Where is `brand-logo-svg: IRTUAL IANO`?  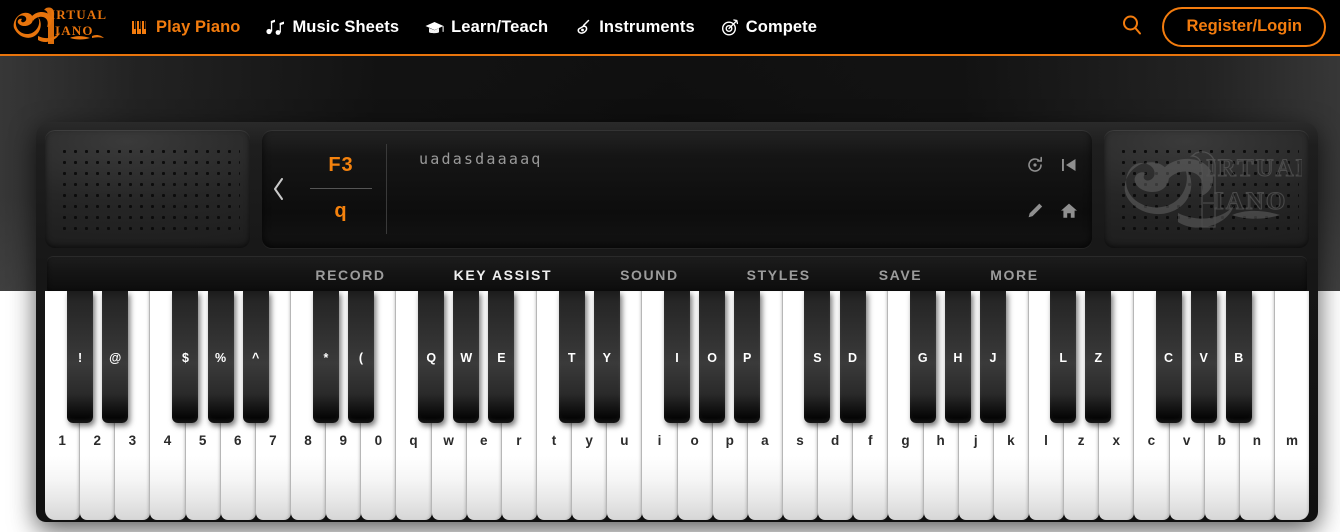
brand-logo-svg: IRTUAL IANO is located at coordinates (60, 26).